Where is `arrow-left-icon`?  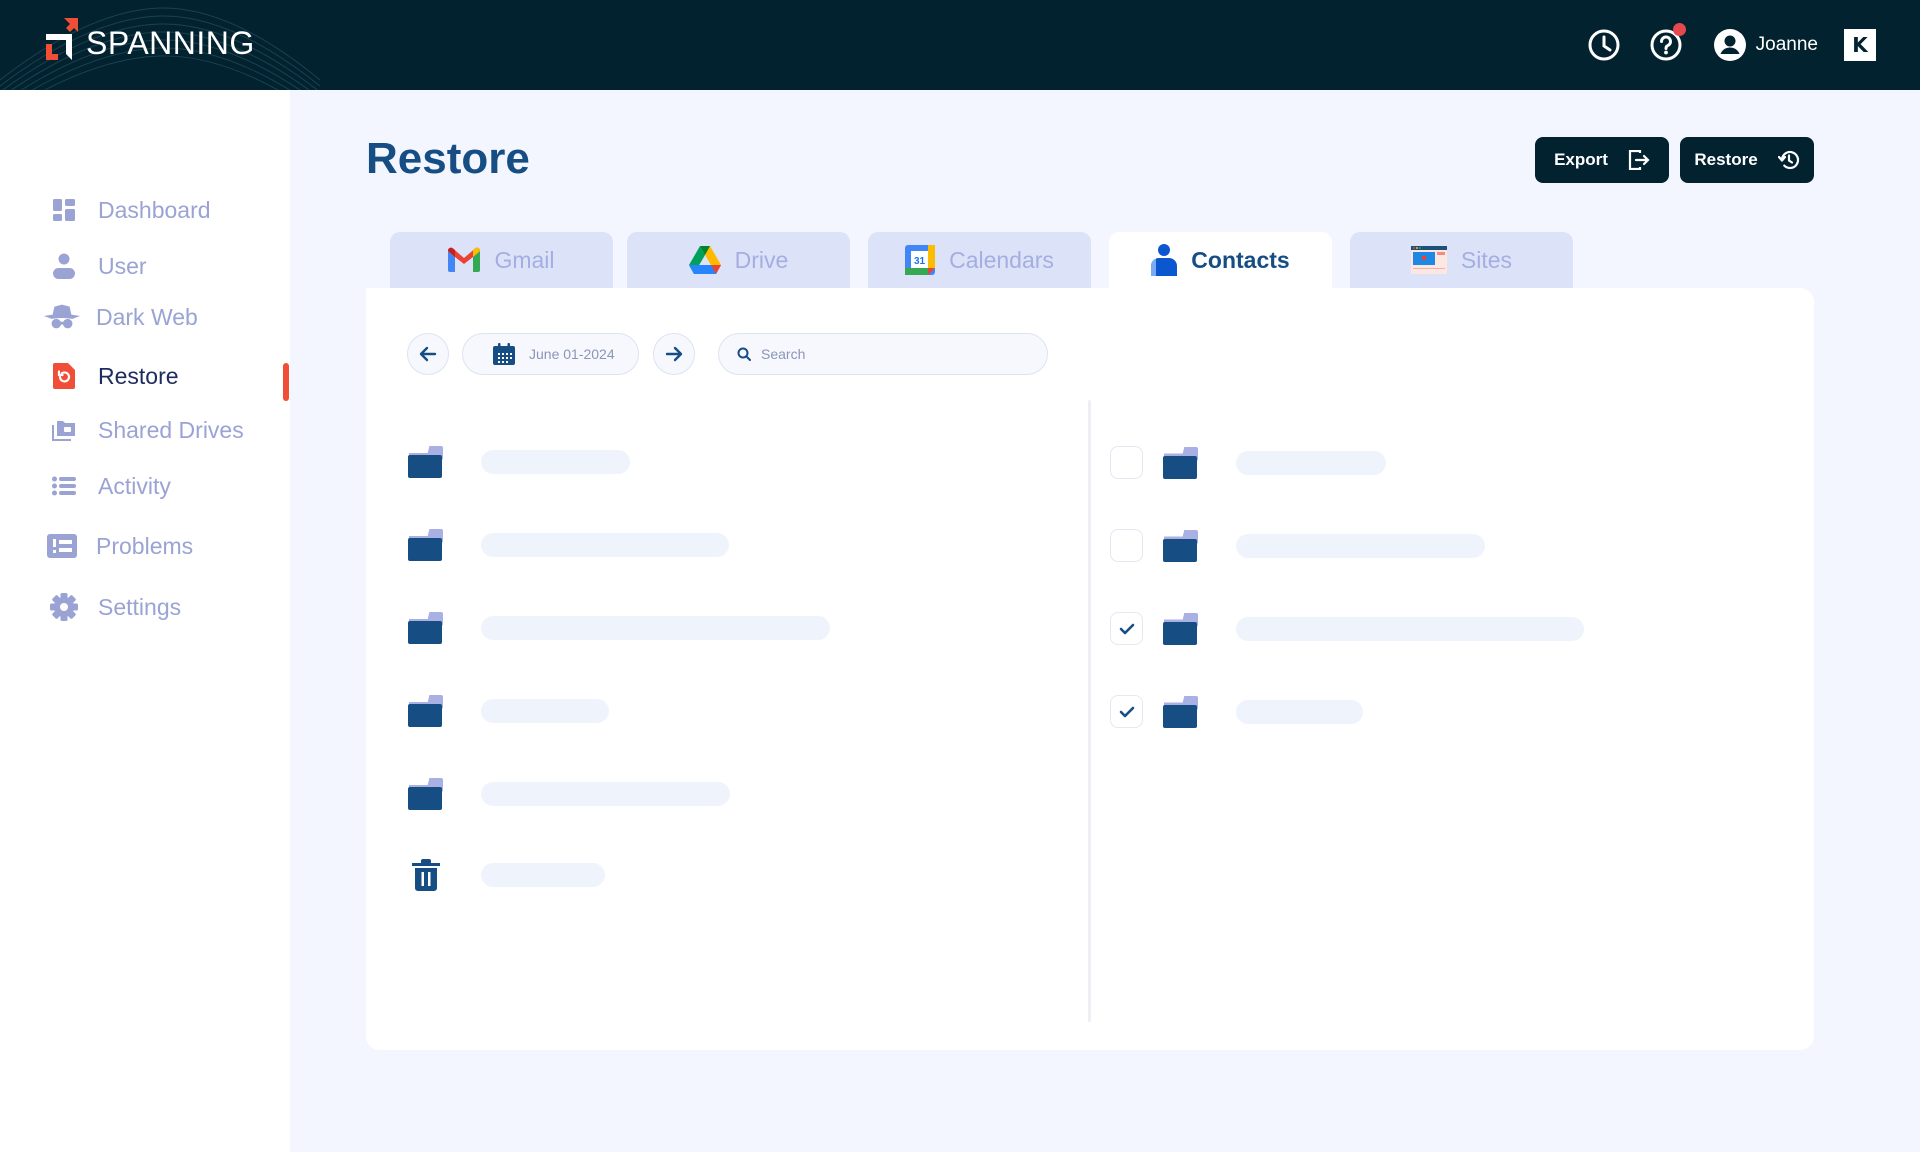
arrow-left-icon is located at coordinates (428, 354).